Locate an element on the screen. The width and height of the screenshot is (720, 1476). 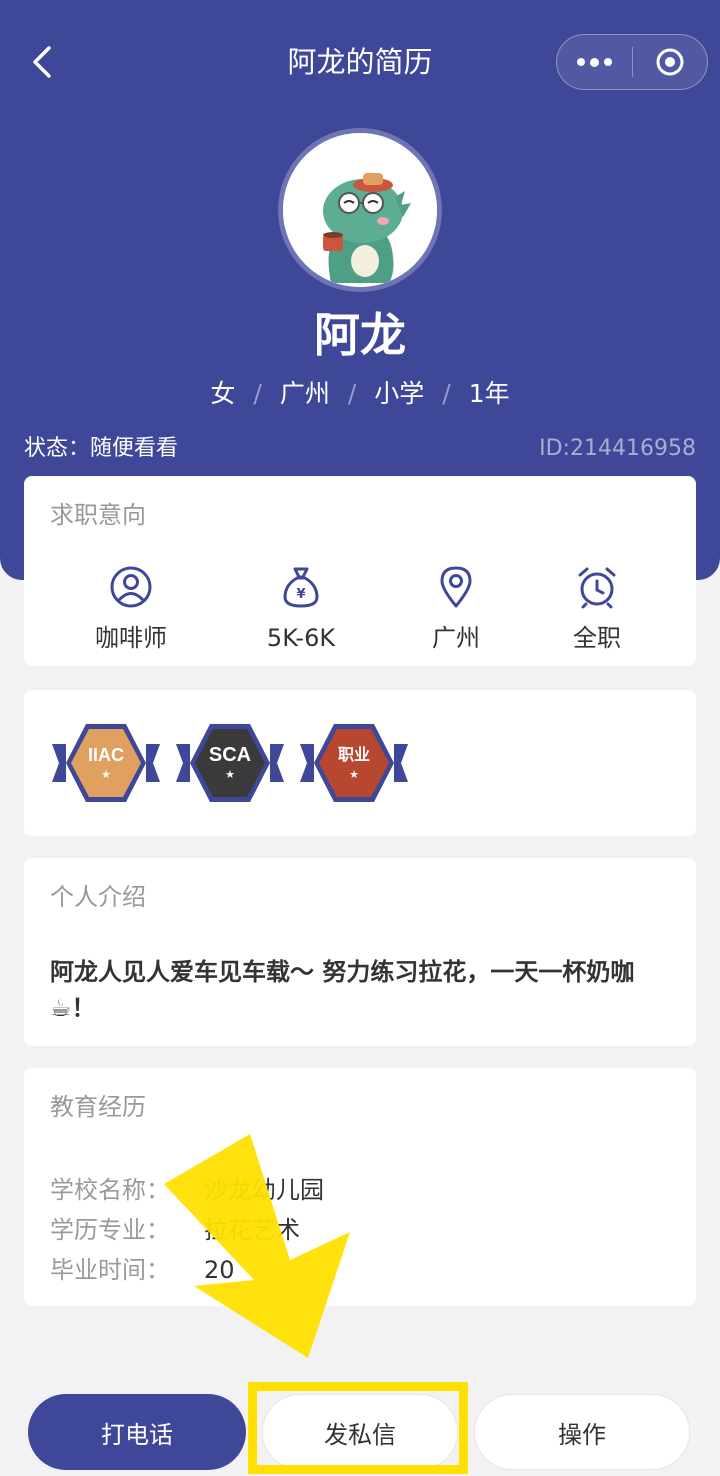
intent-position: 咖啡师 is located at coordinates (131, 610).